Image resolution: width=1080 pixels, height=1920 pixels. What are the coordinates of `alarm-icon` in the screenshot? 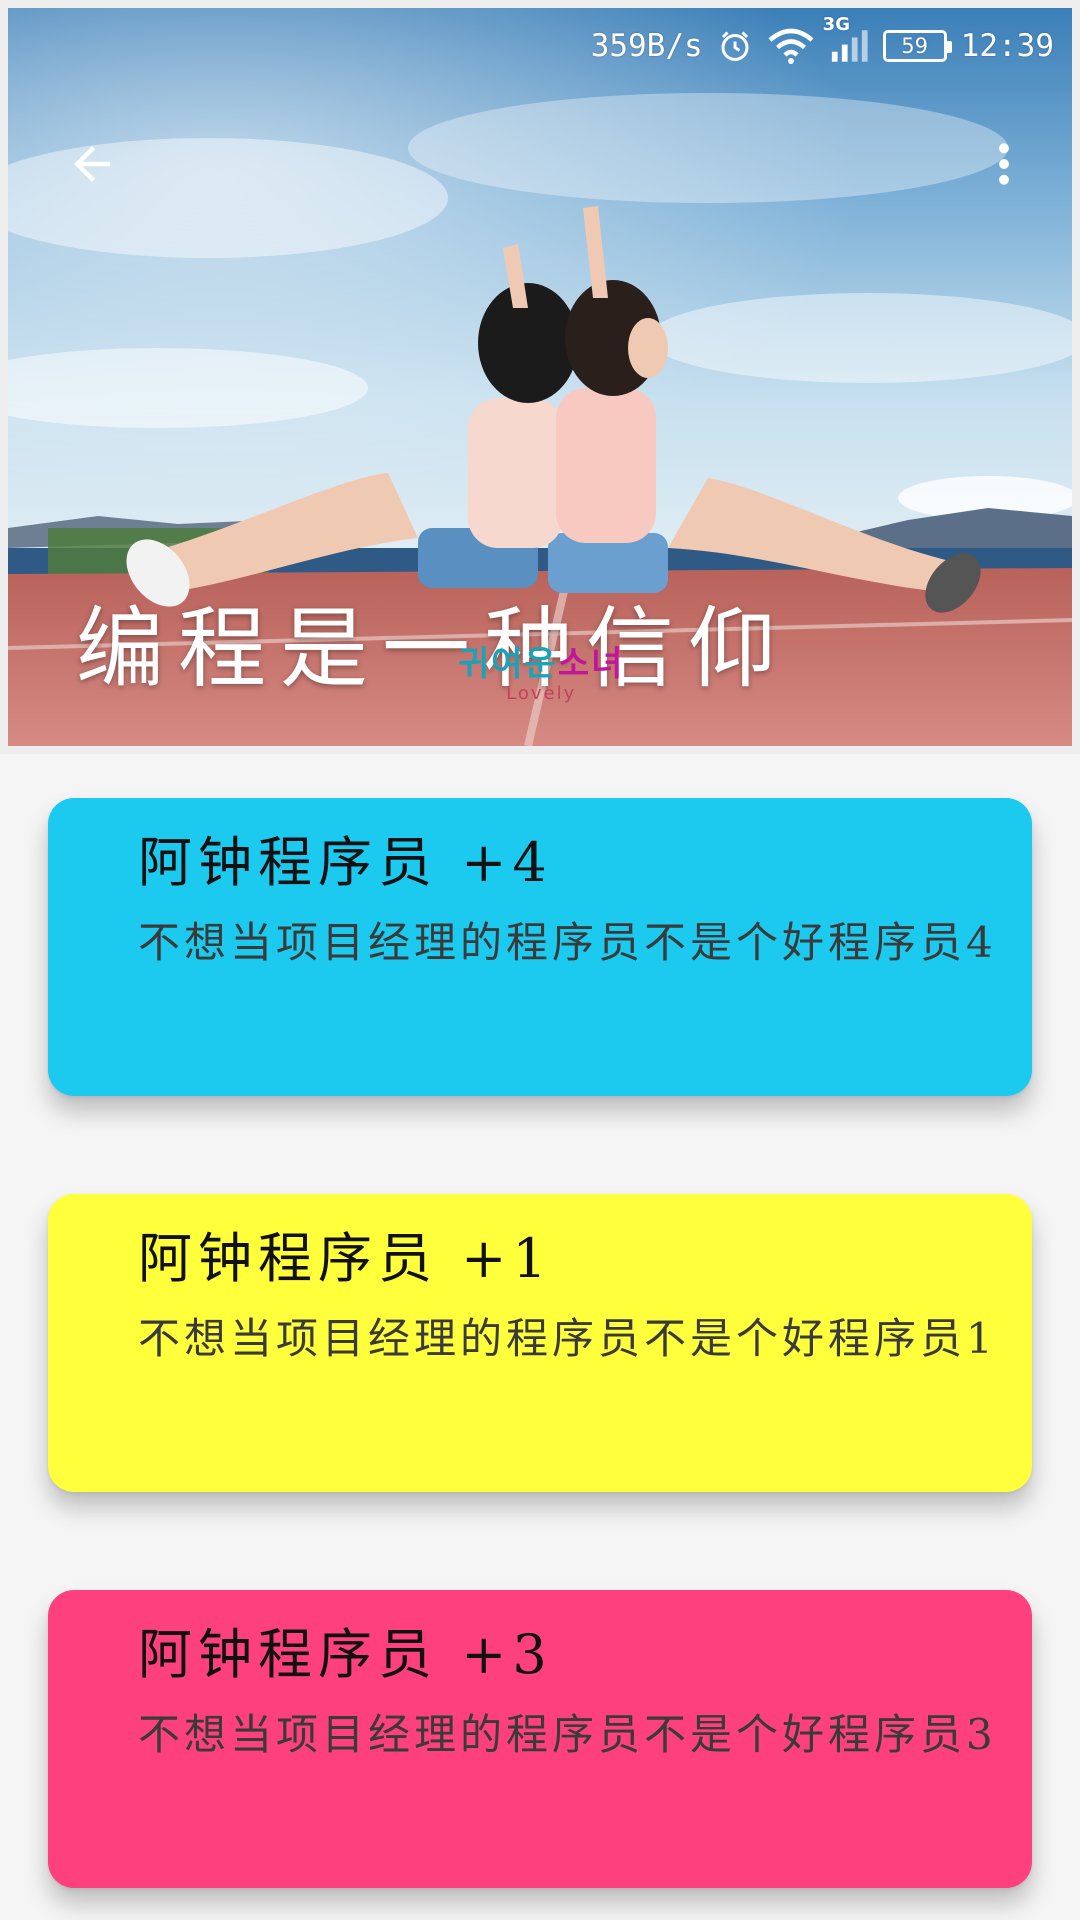 It's located at (735, 46).